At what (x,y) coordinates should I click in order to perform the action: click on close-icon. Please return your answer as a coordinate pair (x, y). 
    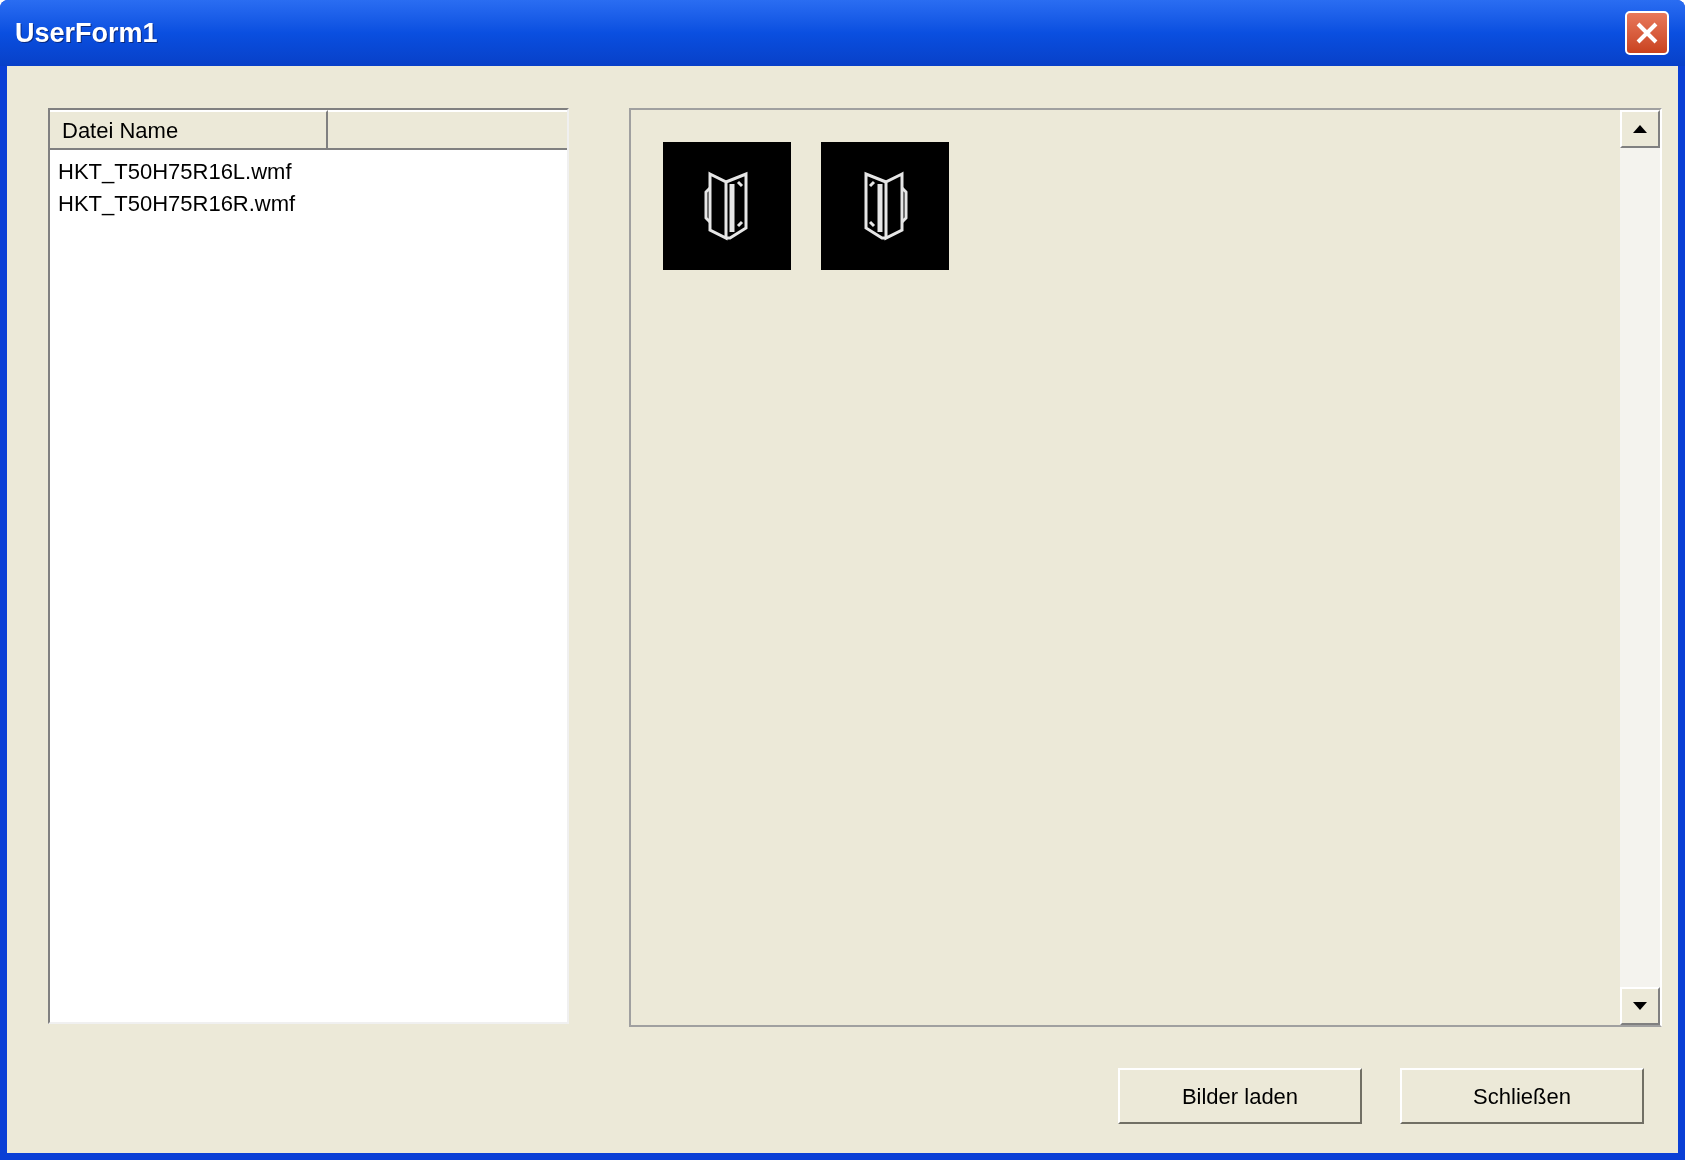
    Looking at the image, I should click on (1647, 33).